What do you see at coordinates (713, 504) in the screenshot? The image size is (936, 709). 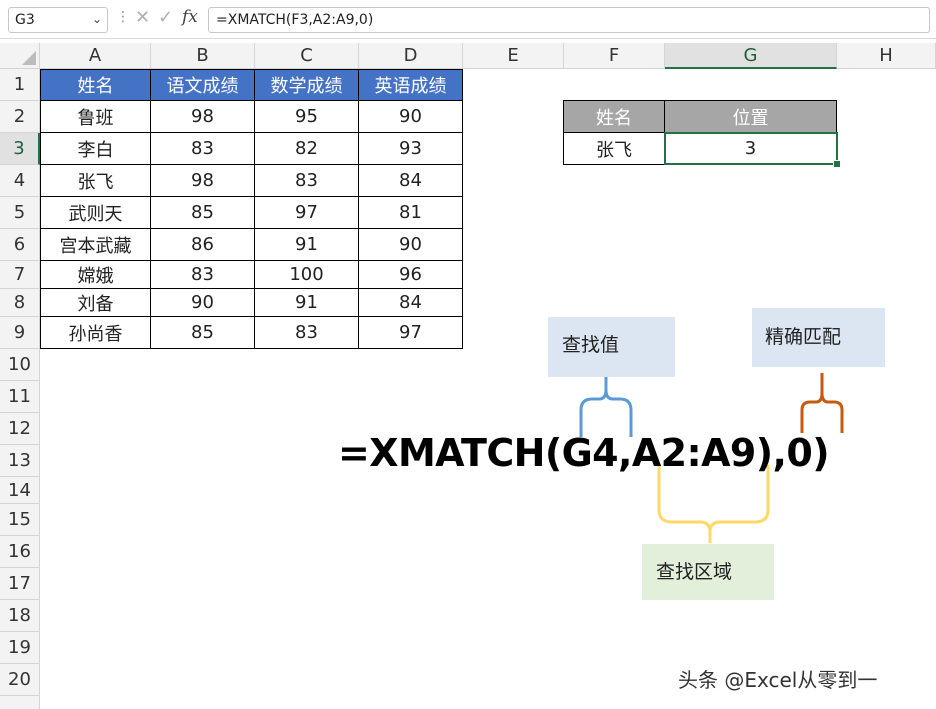 I see `brace-lookup-range` at bounding box center [713, 504].